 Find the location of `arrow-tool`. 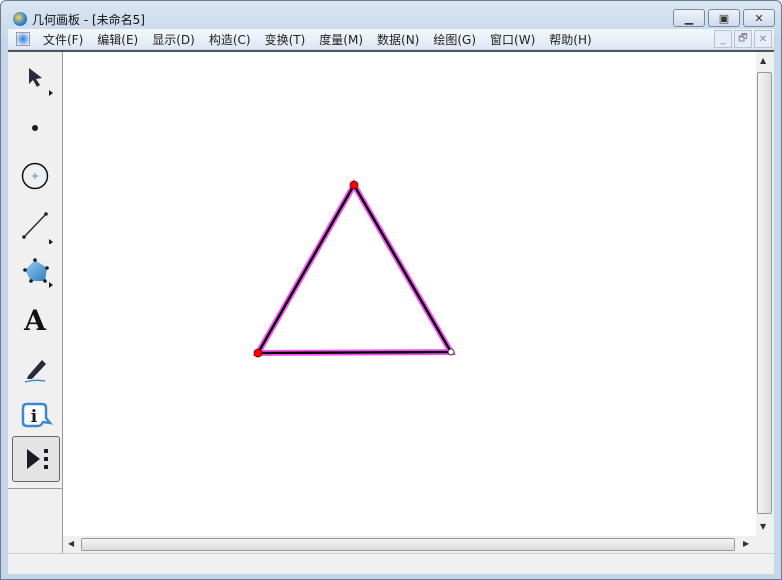

arrow-tool is located at coordinates (35, 80).